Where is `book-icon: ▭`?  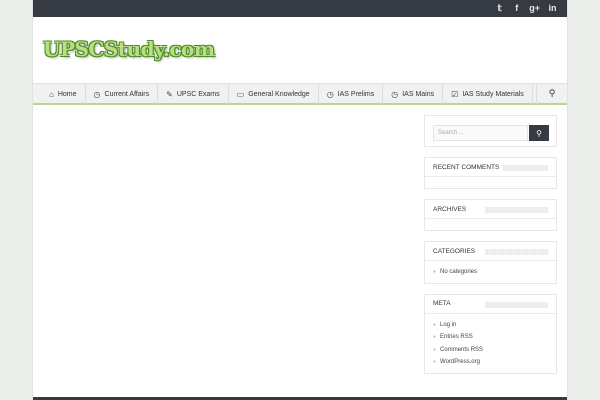
book-icon: ▭ is located at coordinates (240, 94).